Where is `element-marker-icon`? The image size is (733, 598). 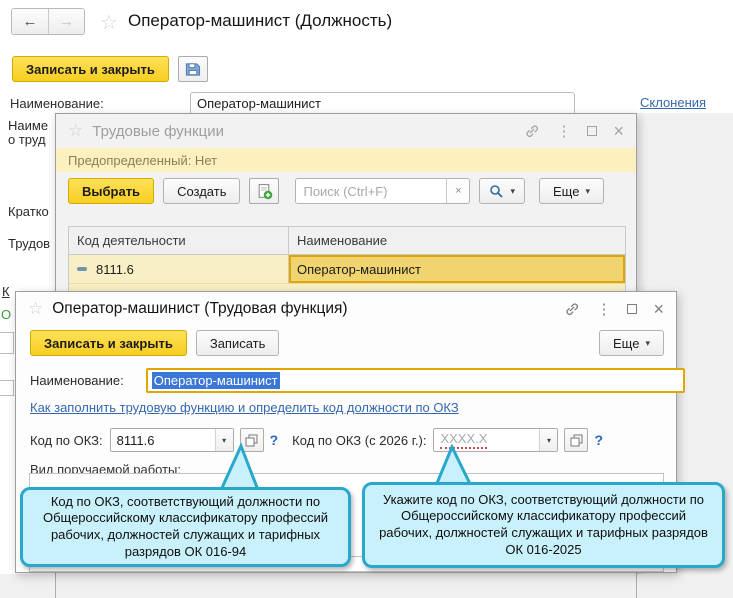
element-marker-icon is located at coordinates (82, 269).